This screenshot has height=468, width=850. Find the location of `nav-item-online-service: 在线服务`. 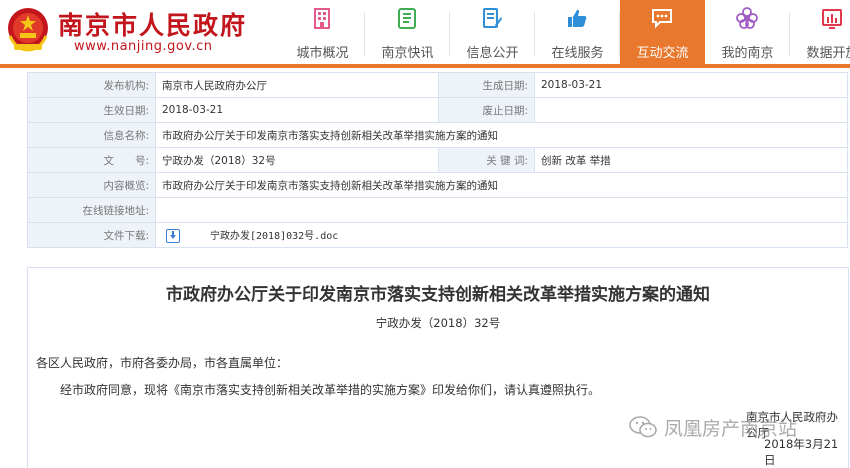

nav-item-online-service: 在线服务 is located at coordinates (577, 32).